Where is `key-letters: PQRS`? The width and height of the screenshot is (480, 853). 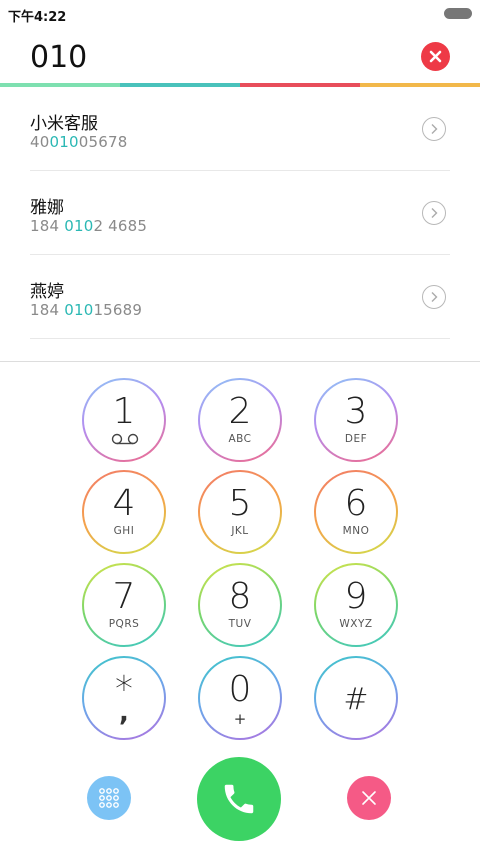
key-letters: PQRS is located at coordinates (124, 624).